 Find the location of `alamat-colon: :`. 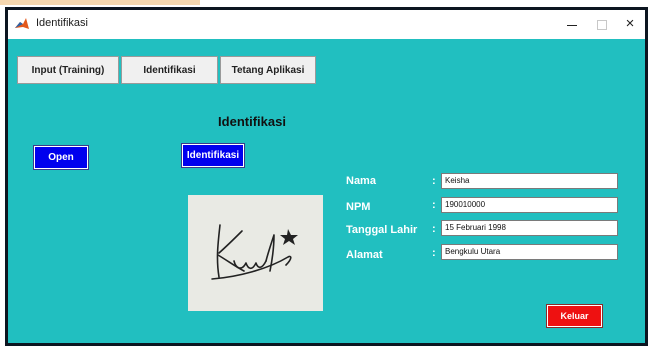

alamat-colon: : is located at coordinates (434, 253).